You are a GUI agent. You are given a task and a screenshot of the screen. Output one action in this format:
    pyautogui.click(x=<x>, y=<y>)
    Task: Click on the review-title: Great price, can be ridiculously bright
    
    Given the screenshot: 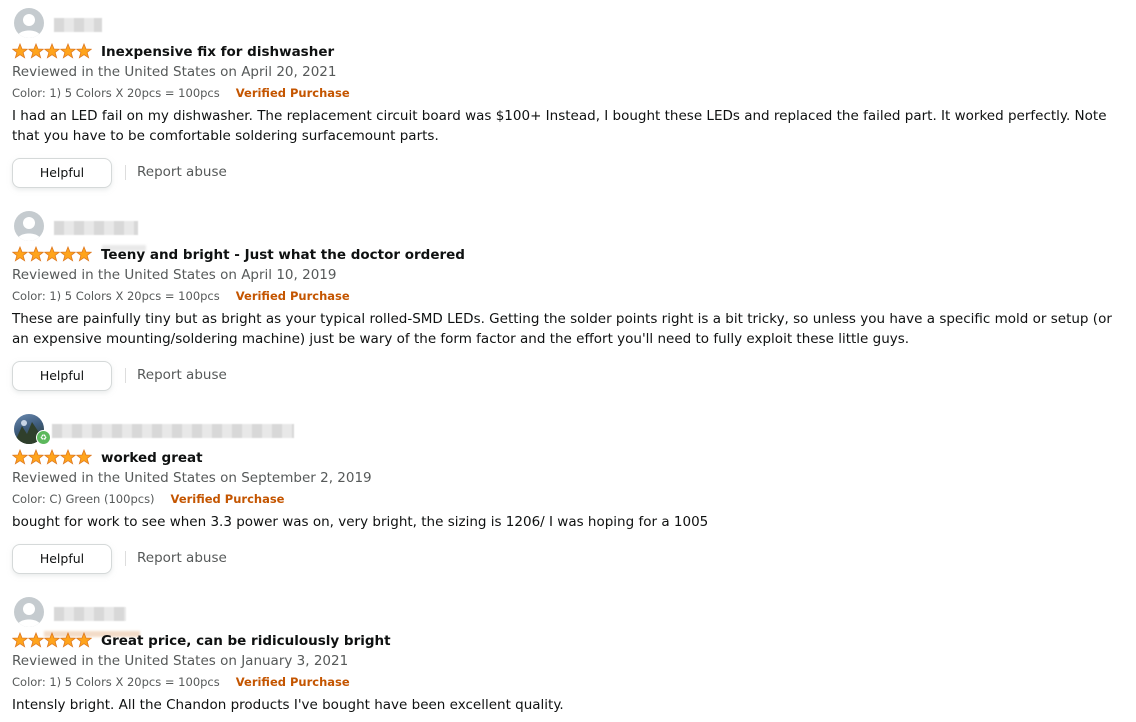 What is the action you would take?
    pyautogui.click(x=246, y=641)
    